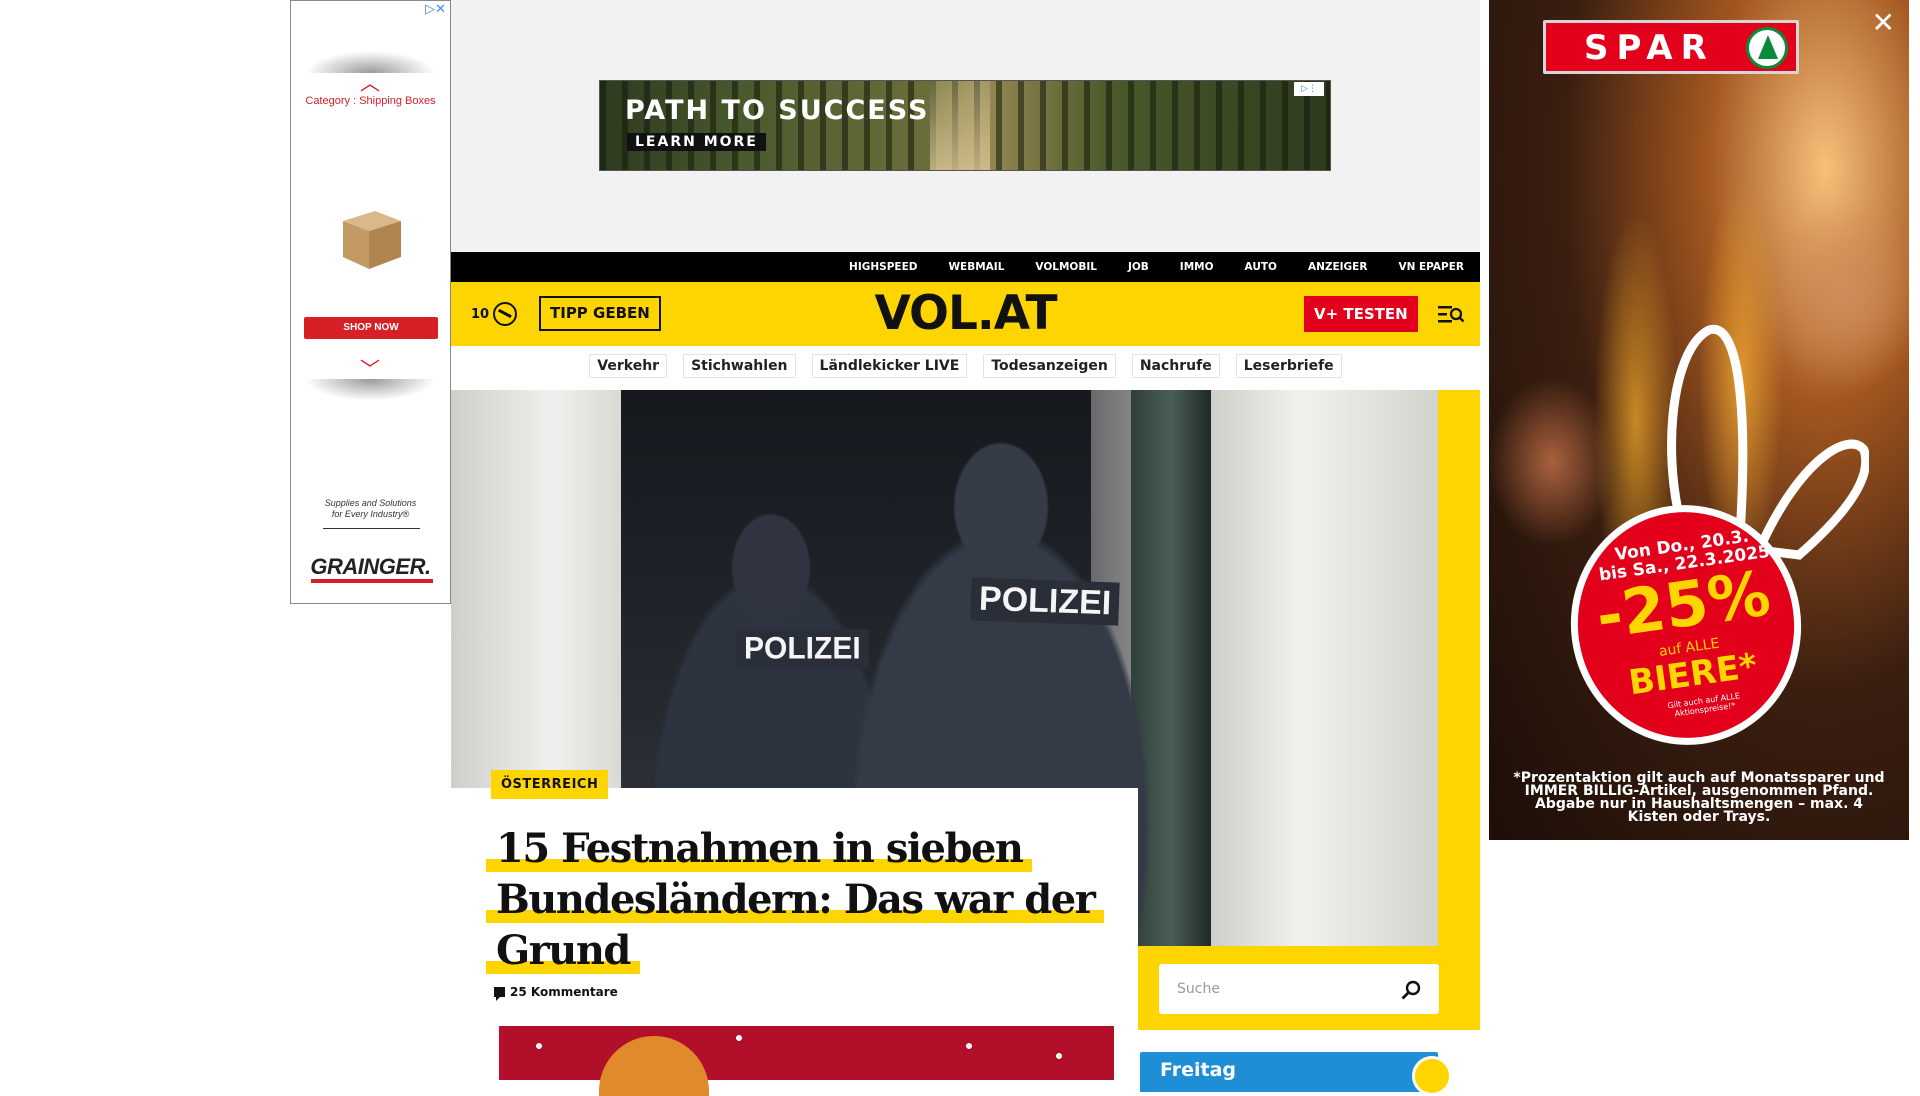  What do you see at coordinates (802, 649) in the screenshot?
I see `vest-label-left: POLIZEI` at bounding box center [802, 649].